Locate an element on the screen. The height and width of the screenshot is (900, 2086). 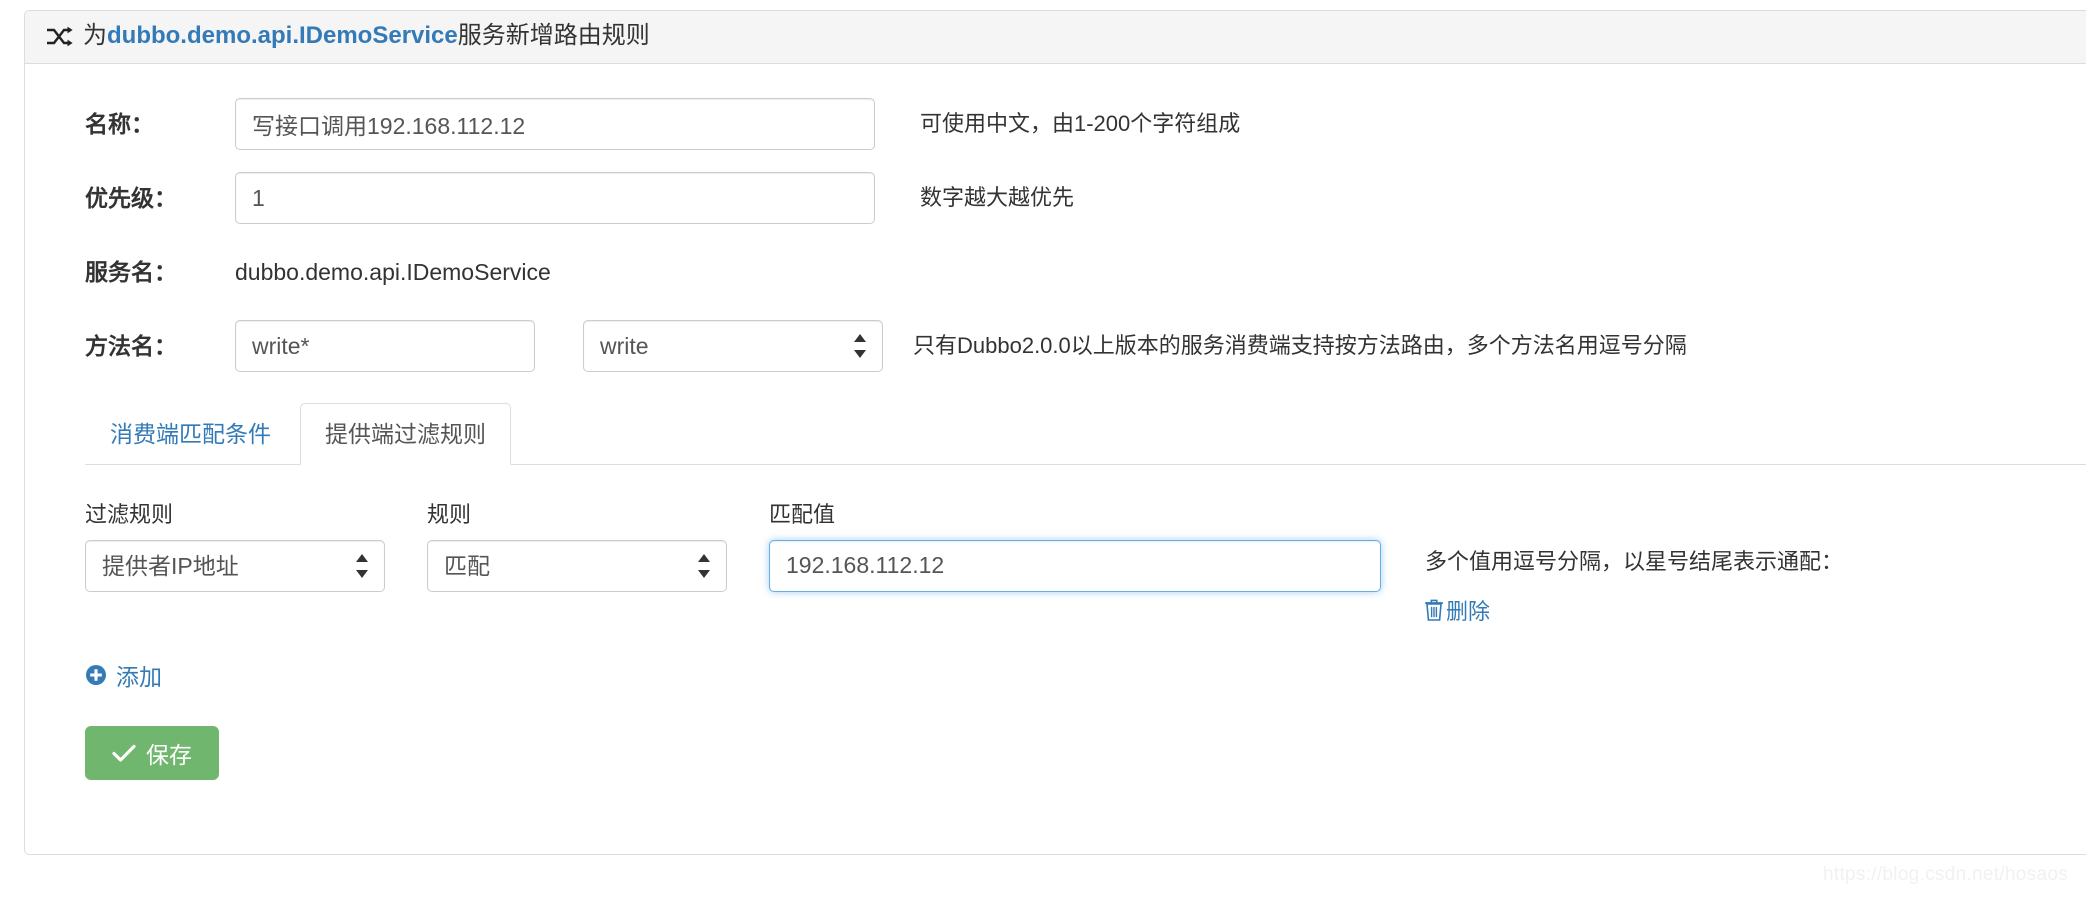
filter-operator-select: 匹配 is located at coordinates (577, 565).